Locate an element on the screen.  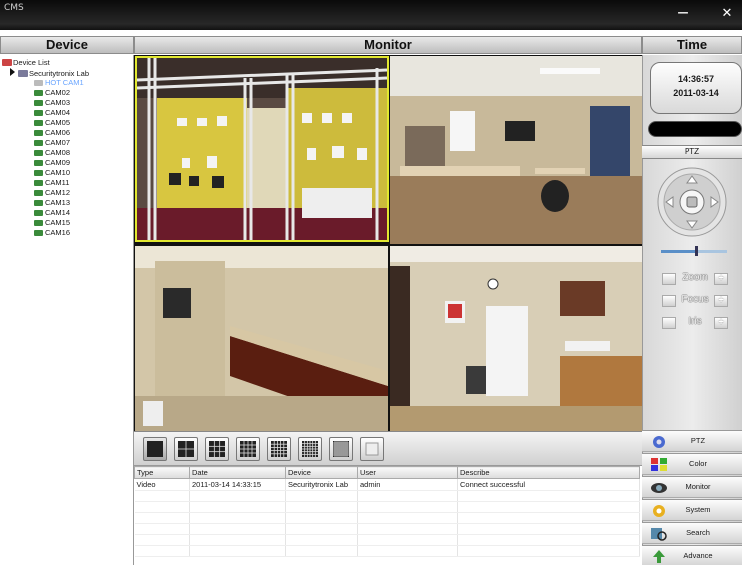
iris-open-button: + is located at coordinates (721, 323).